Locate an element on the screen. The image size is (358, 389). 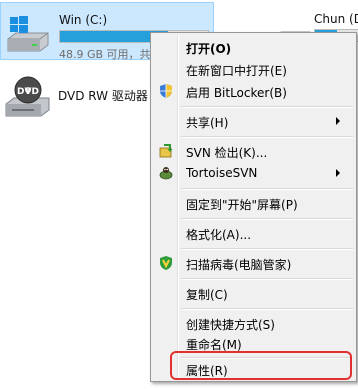
properties-highlight-box is located at coordinates (261, 365).